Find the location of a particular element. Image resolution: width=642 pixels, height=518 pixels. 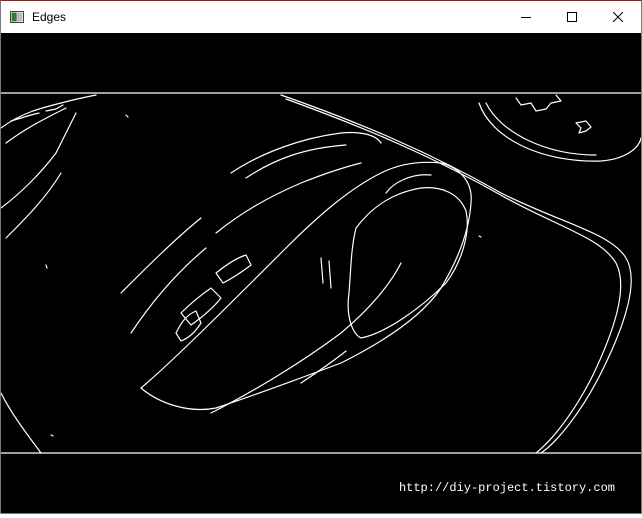

close-icon is located at coordinates (618, 17).